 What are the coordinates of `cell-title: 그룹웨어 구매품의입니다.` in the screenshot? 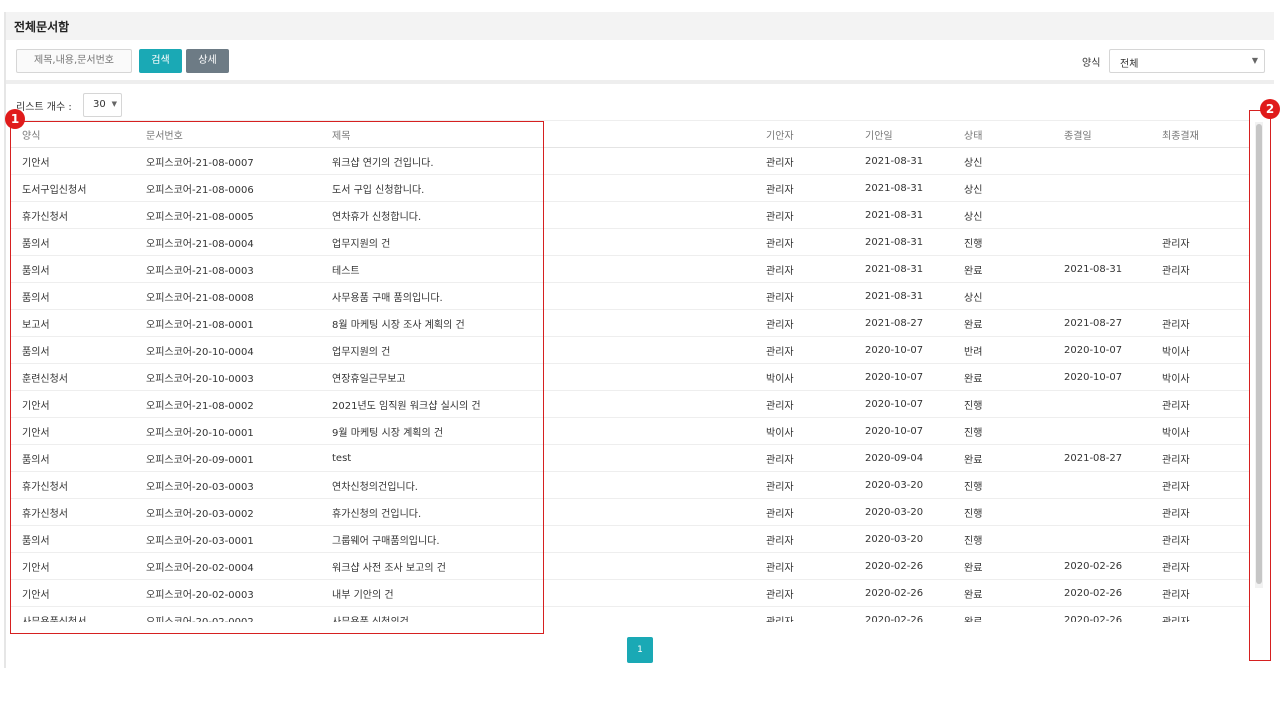 It's located at (549, 539).